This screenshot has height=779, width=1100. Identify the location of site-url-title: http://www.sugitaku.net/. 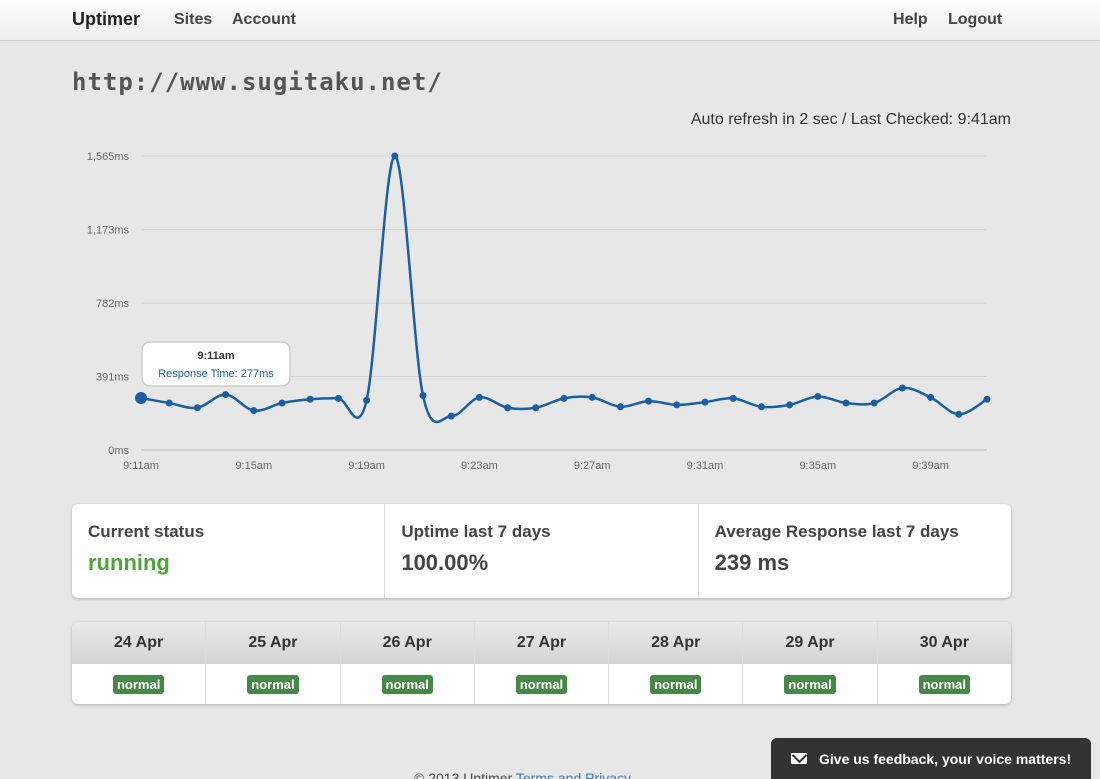
(257, 82).